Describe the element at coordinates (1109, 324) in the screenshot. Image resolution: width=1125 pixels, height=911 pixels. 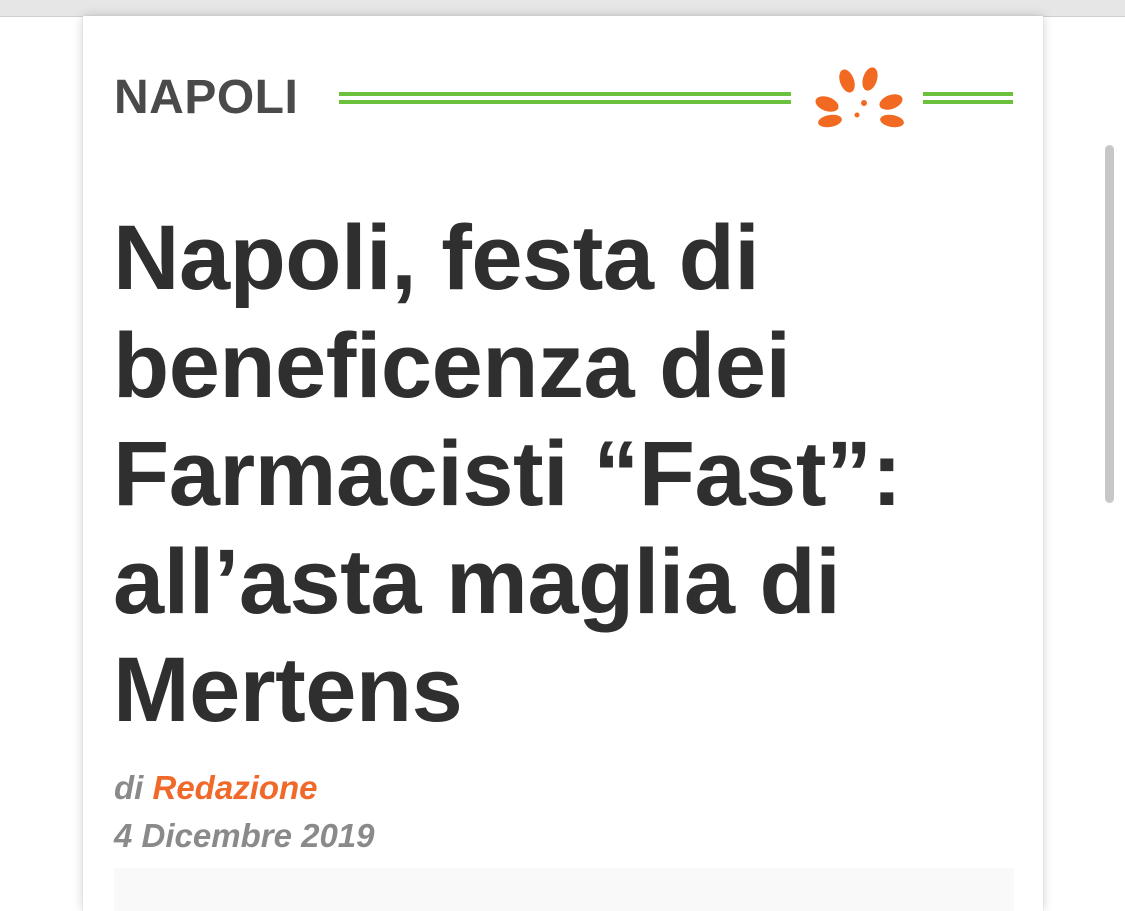
I see `vertical-scrollbar` at that location.